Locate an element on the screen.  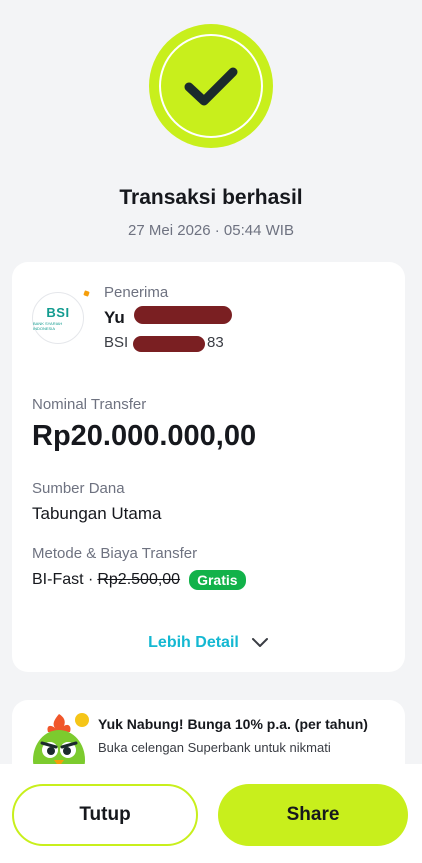
checkmark-icon is located at coordinates (211, 86).